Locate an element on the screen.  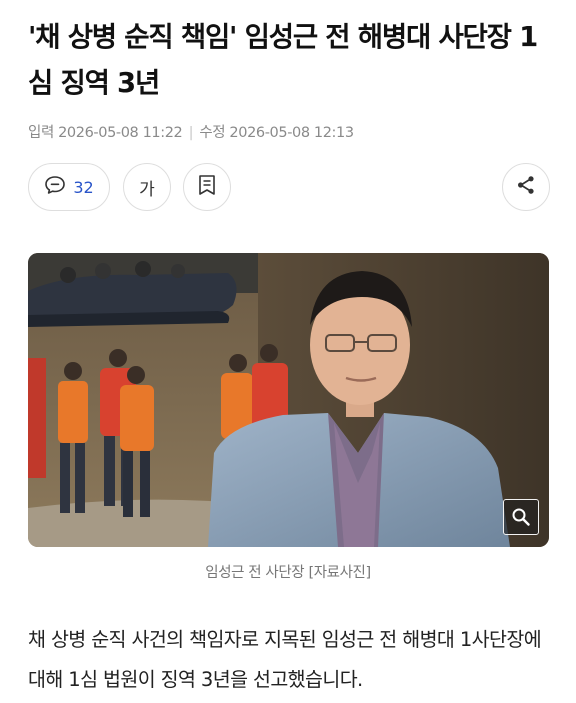
bookmark-button is located at coordinates (207, 187).